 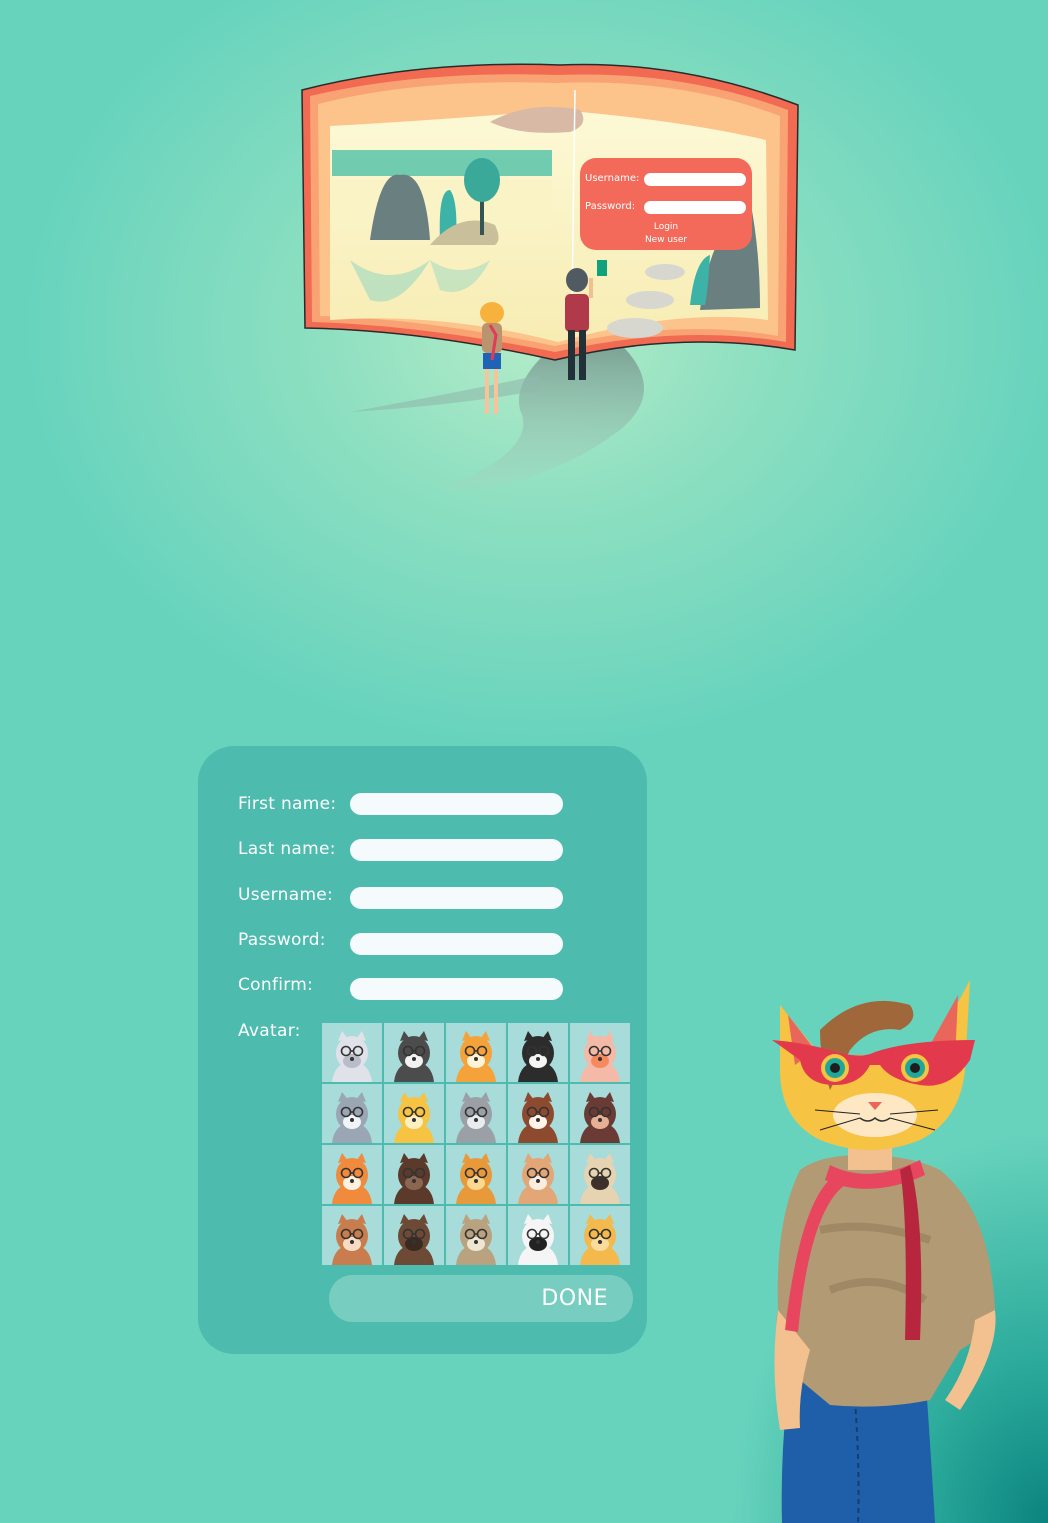 What do you see at coordinates (476, 1056) in the screenshot?
I see `squirrel-icon` at bounding box center [476, 1056].